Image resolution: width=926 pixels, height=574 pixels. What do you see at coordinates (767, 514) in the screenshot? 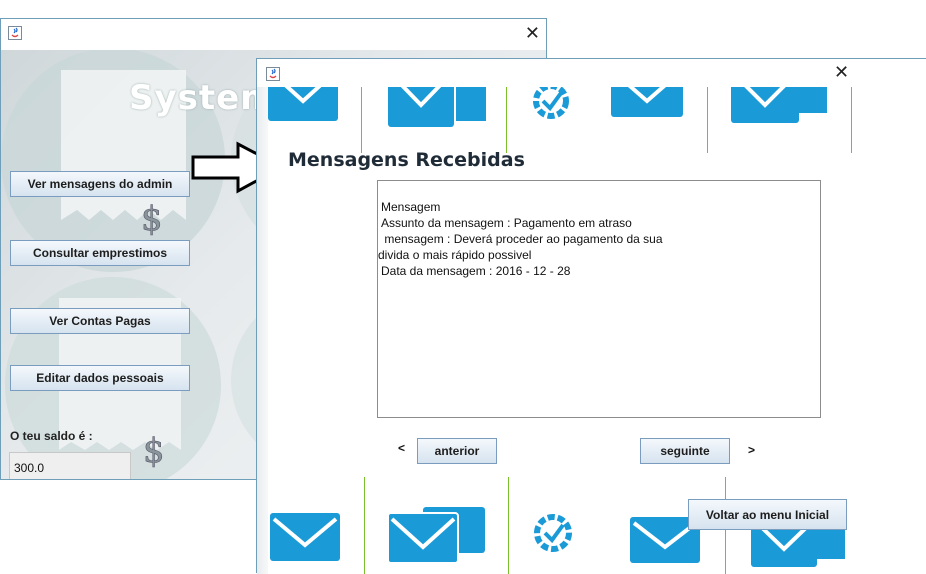
I see `back-to-main-menu-button: Voltar ao menu Inicial` at bounding box center [767, 514].